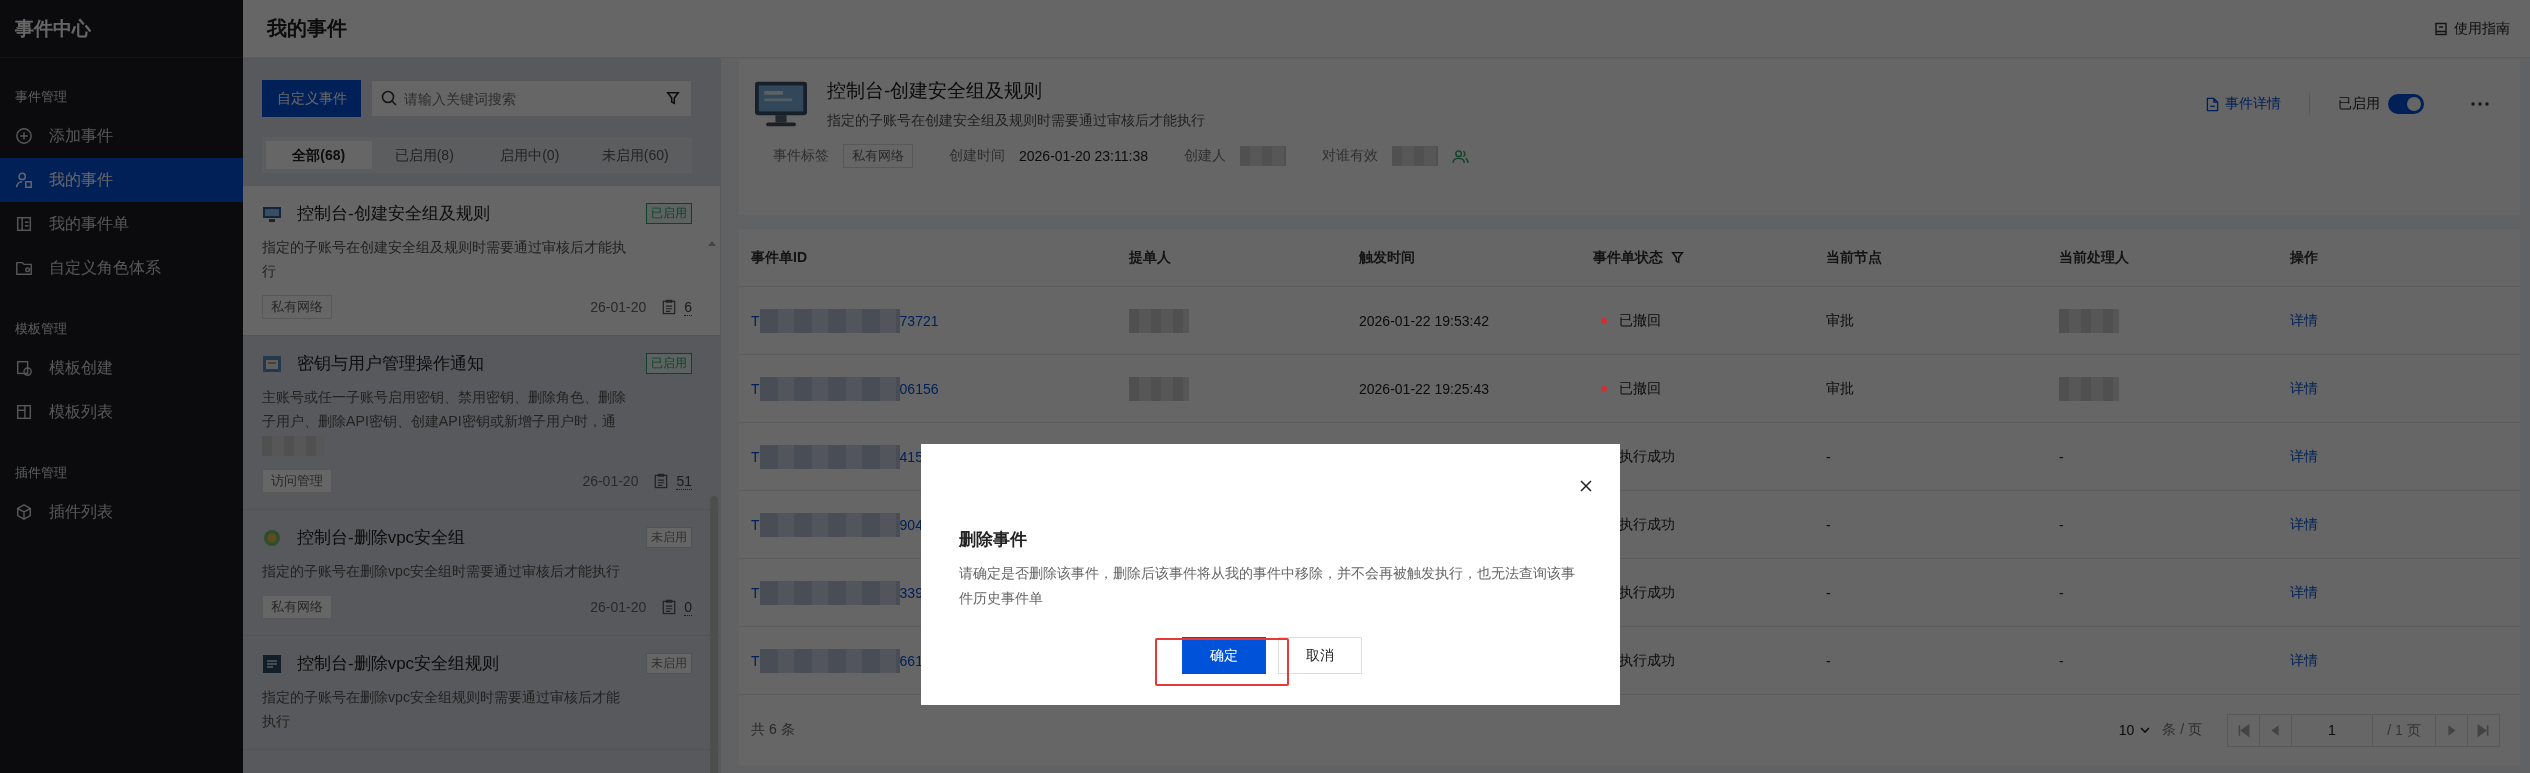 The image size is (2530, 773). Describe the element at coordinates (993, 540) in the screenshot. I see `dialog-title: 删除事件` at that location.